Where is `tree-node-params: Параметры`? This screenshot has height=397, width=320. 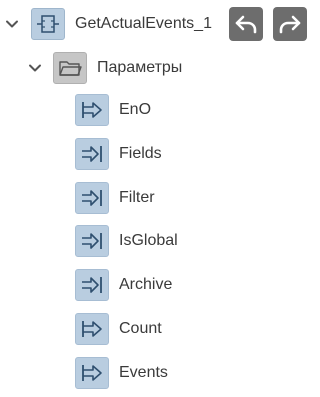
tree-node-params: Параметры is located at coordinates (104, 68).